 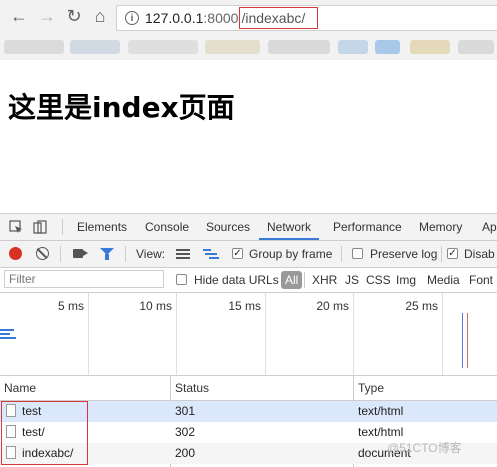 What do you see at coordinates (192, 388) in the screenshot?
I see `column-status: Status` at bounding box center [192, 388].